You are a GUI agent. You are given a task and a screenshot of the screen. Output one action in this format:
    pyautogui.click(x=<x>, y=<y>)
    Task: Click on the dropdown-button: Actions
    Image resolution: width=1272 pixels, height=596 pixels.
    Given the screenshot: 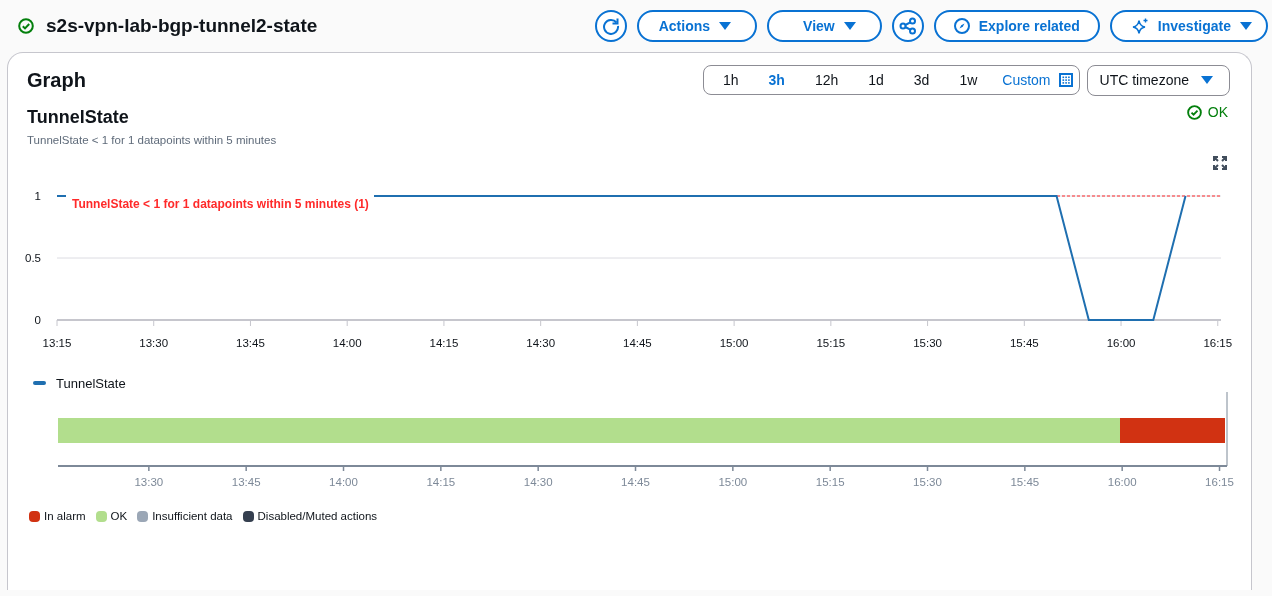 What is the action you would take?
    pyautogui.click(x=697, y=26)
    